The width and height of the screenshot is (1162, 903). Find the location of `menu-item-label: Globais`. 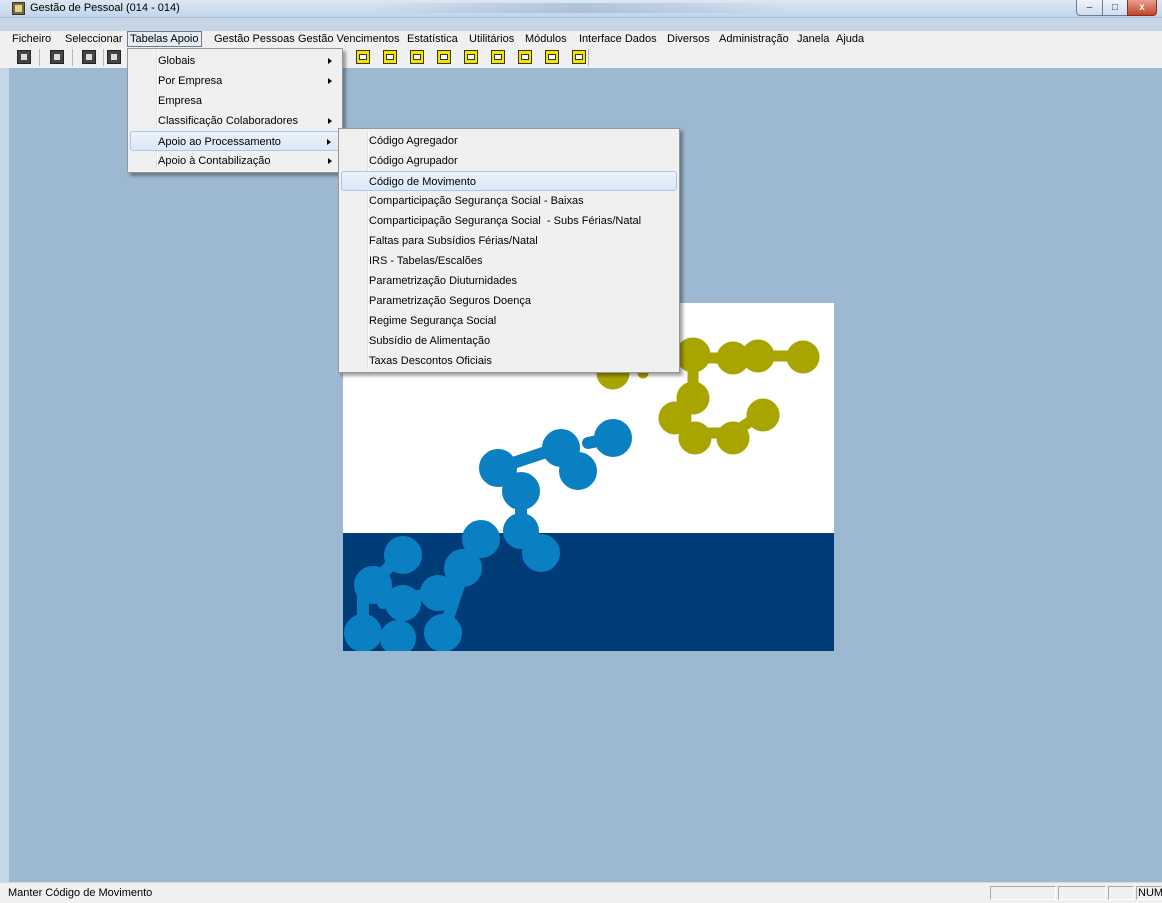

menu-item-label: Globais is located at coordinates (177, 61).